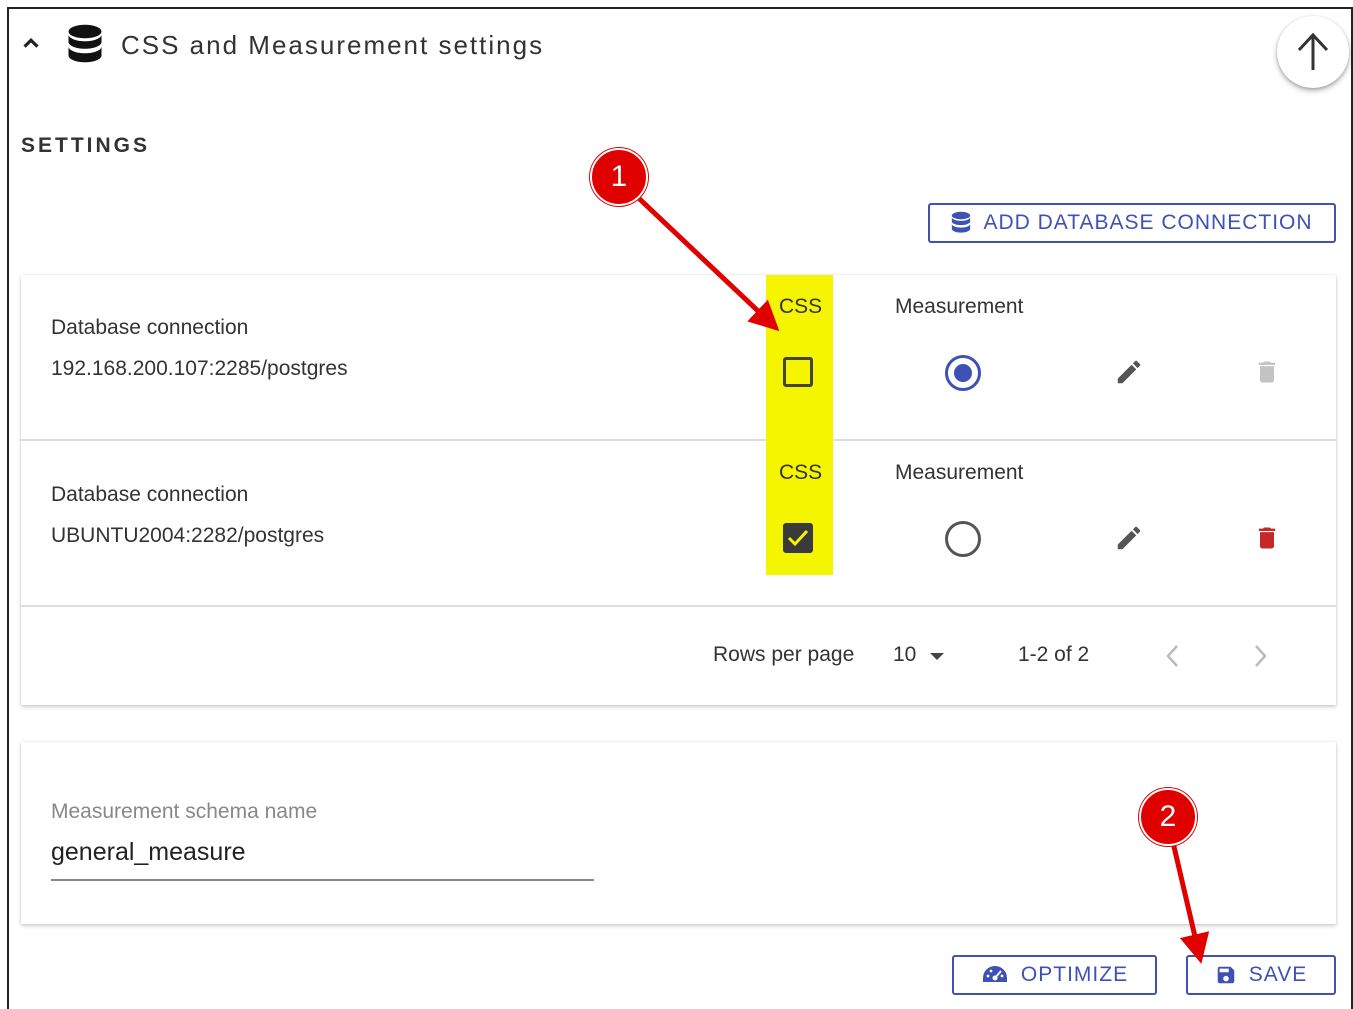 The height and width of the screenshot is (1009, 1353). I want to click on settings-heading: SETTINGS, so click(86, 145).